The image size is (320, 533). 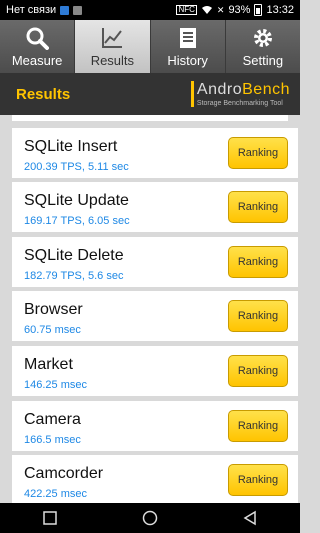 I want to click on result-value: 182.79 TPS, 5.6 sec, so click(x=74, y=276).